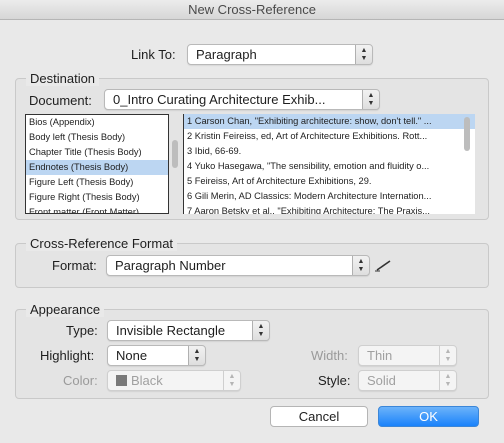 The height and width of the screenshot is (443, 504). Describe the element at coordinates (428, 416) in the screenshot. I see `ok-button: OK` at that location.